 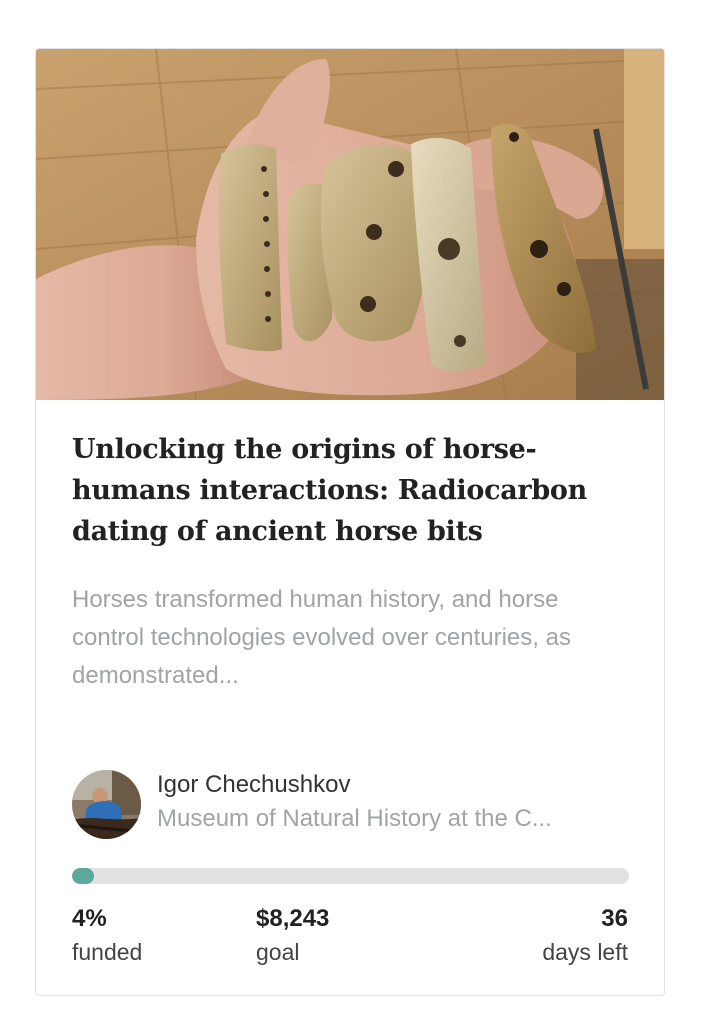 I want to click on author-avatar, so click(x=106, y=804).